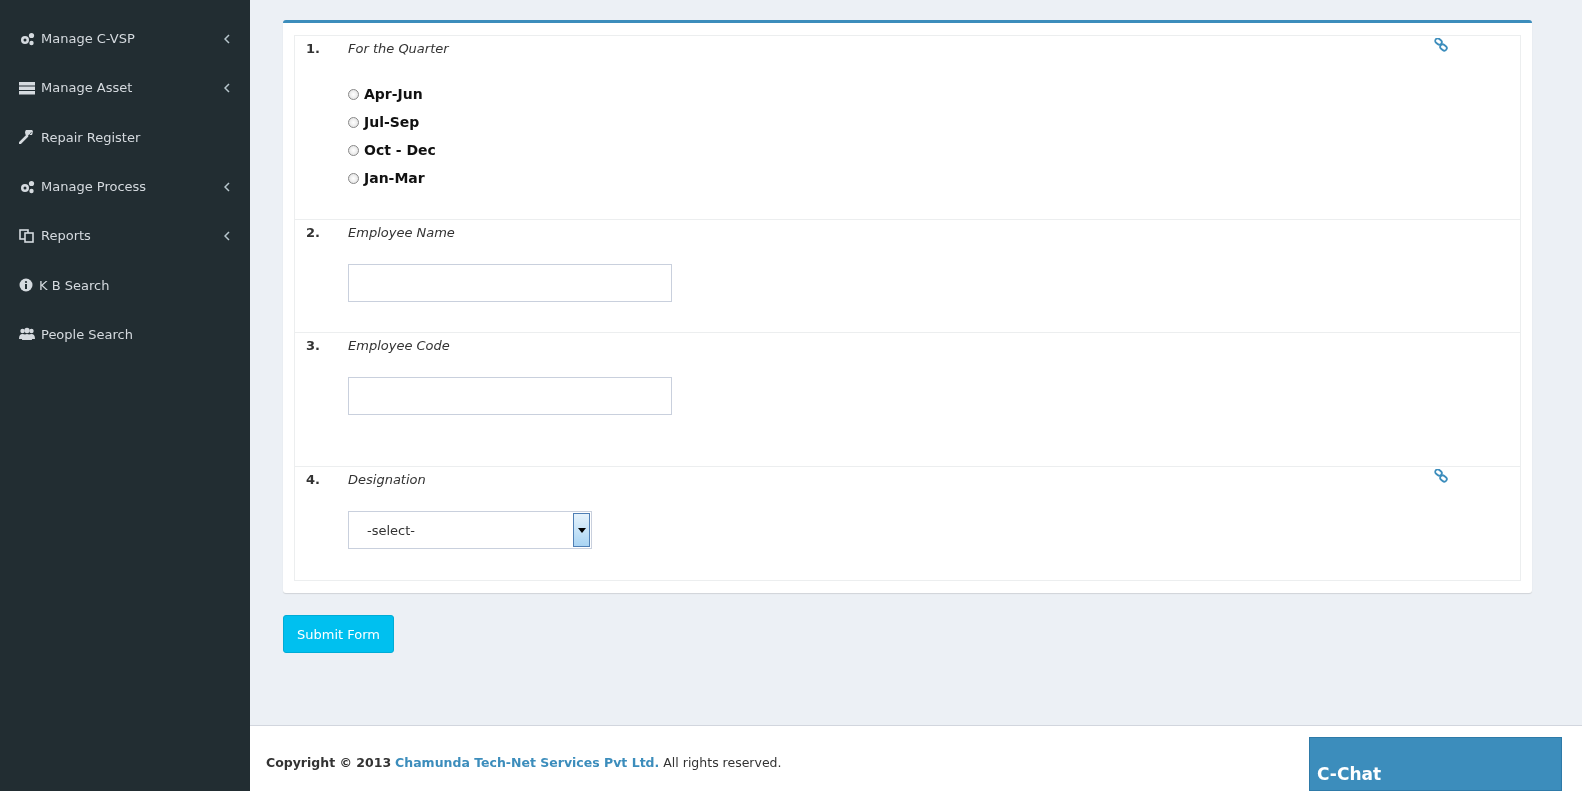  Describe the element at coordinates (125, 285) in the screenshot. I see `sidebar-item: K B Search` at that location.